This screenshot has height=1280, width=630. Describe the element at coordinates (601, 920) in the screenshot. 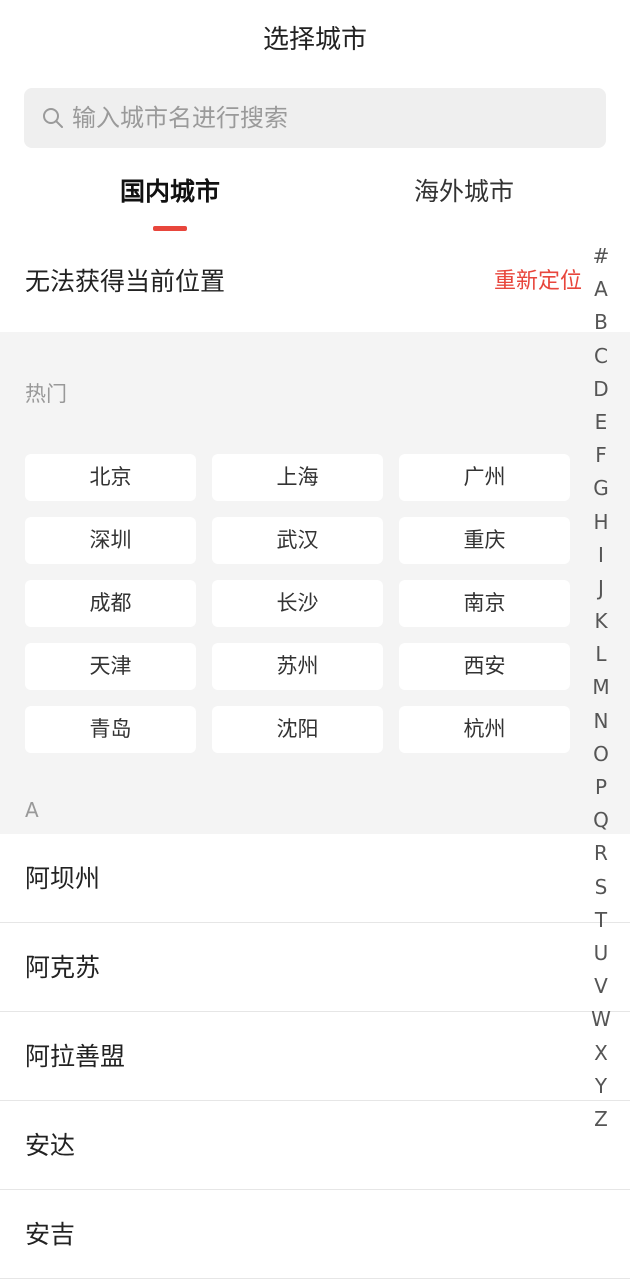

I see `index-letter: T` at that location.